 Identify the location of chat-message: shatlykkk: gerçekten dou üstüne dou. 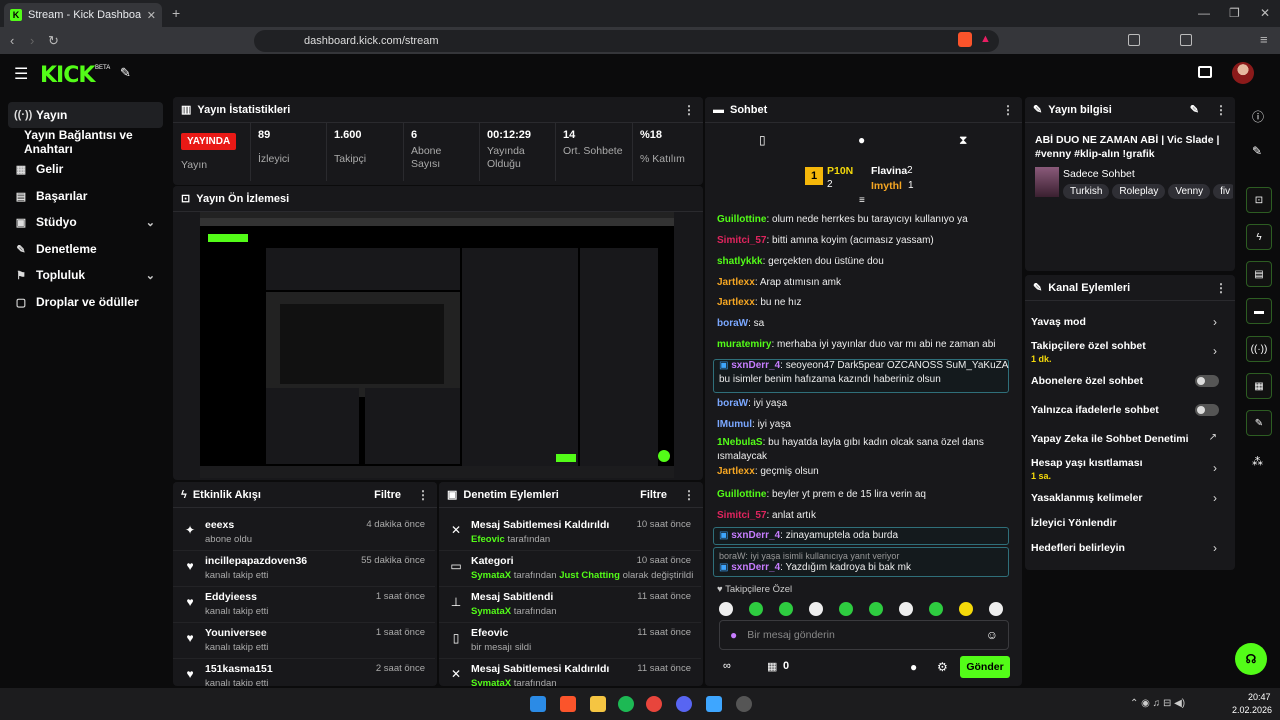
(862, 262).